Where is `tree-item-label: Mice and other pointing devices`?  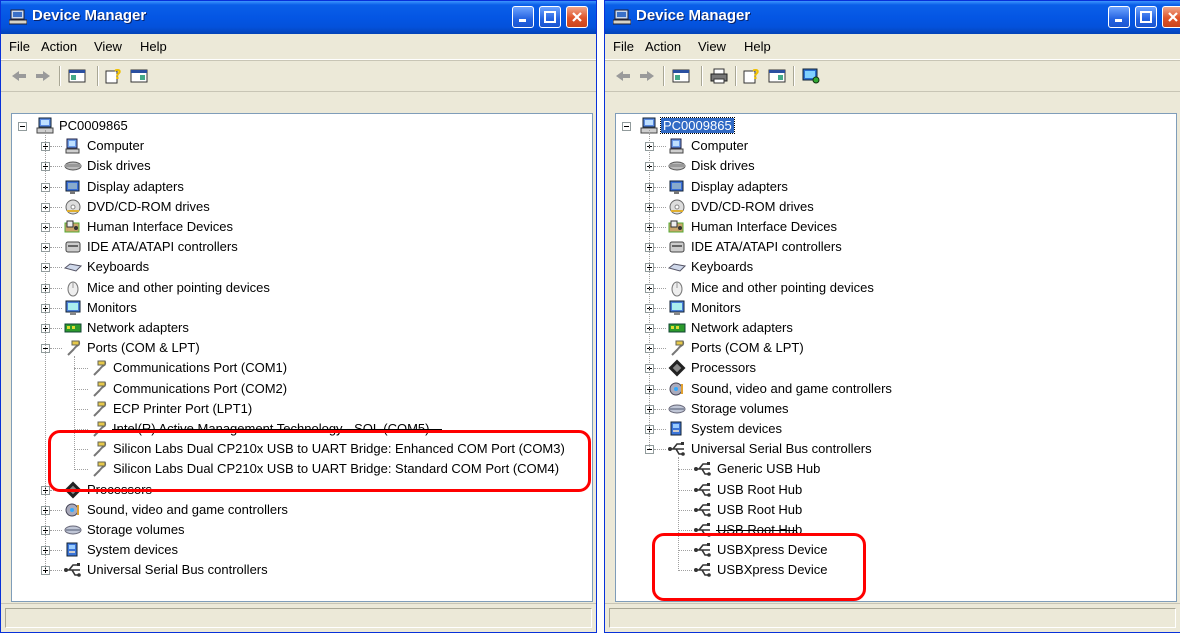 tree-item-label: Mice and other pointing devices is located at coordinates (178, 287).